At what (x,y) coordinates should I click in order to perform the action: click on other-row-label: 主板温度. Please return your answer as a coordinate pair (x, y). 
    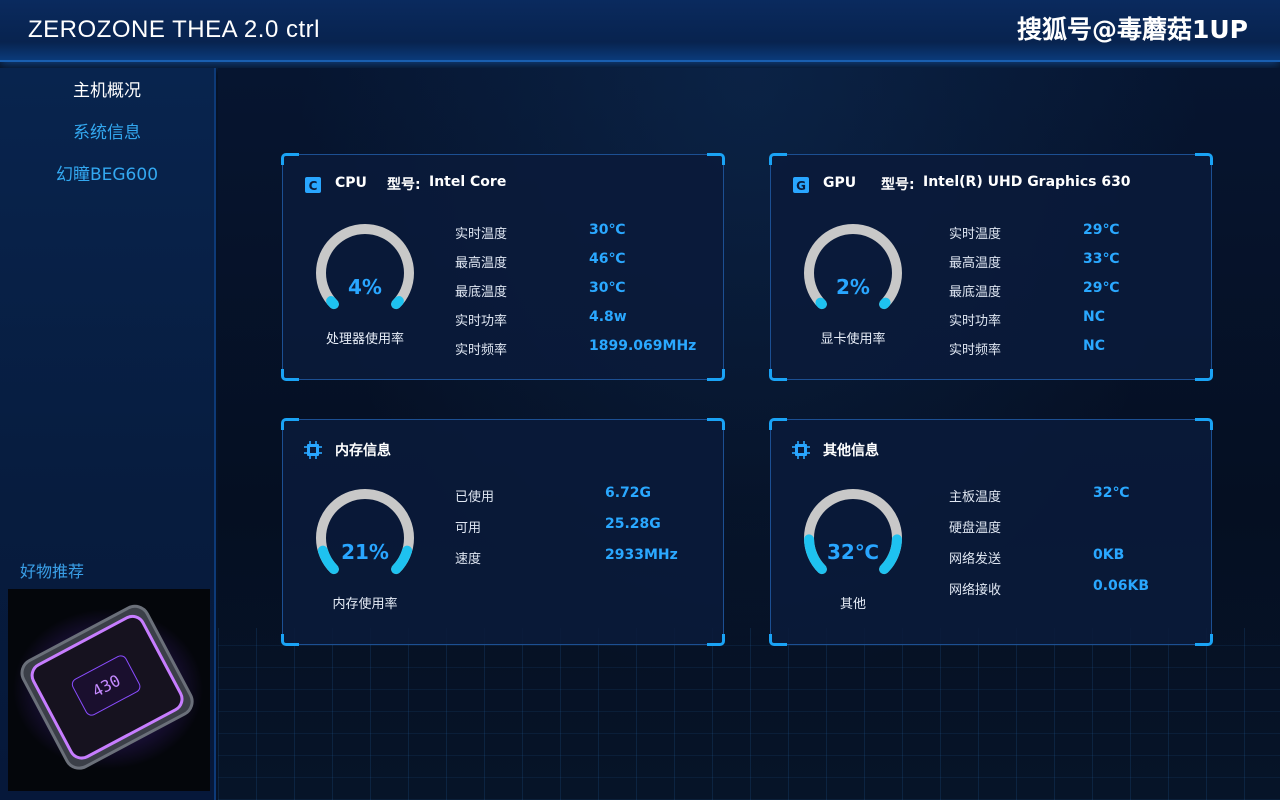
    Looking at the image, I should click on (975, 497).